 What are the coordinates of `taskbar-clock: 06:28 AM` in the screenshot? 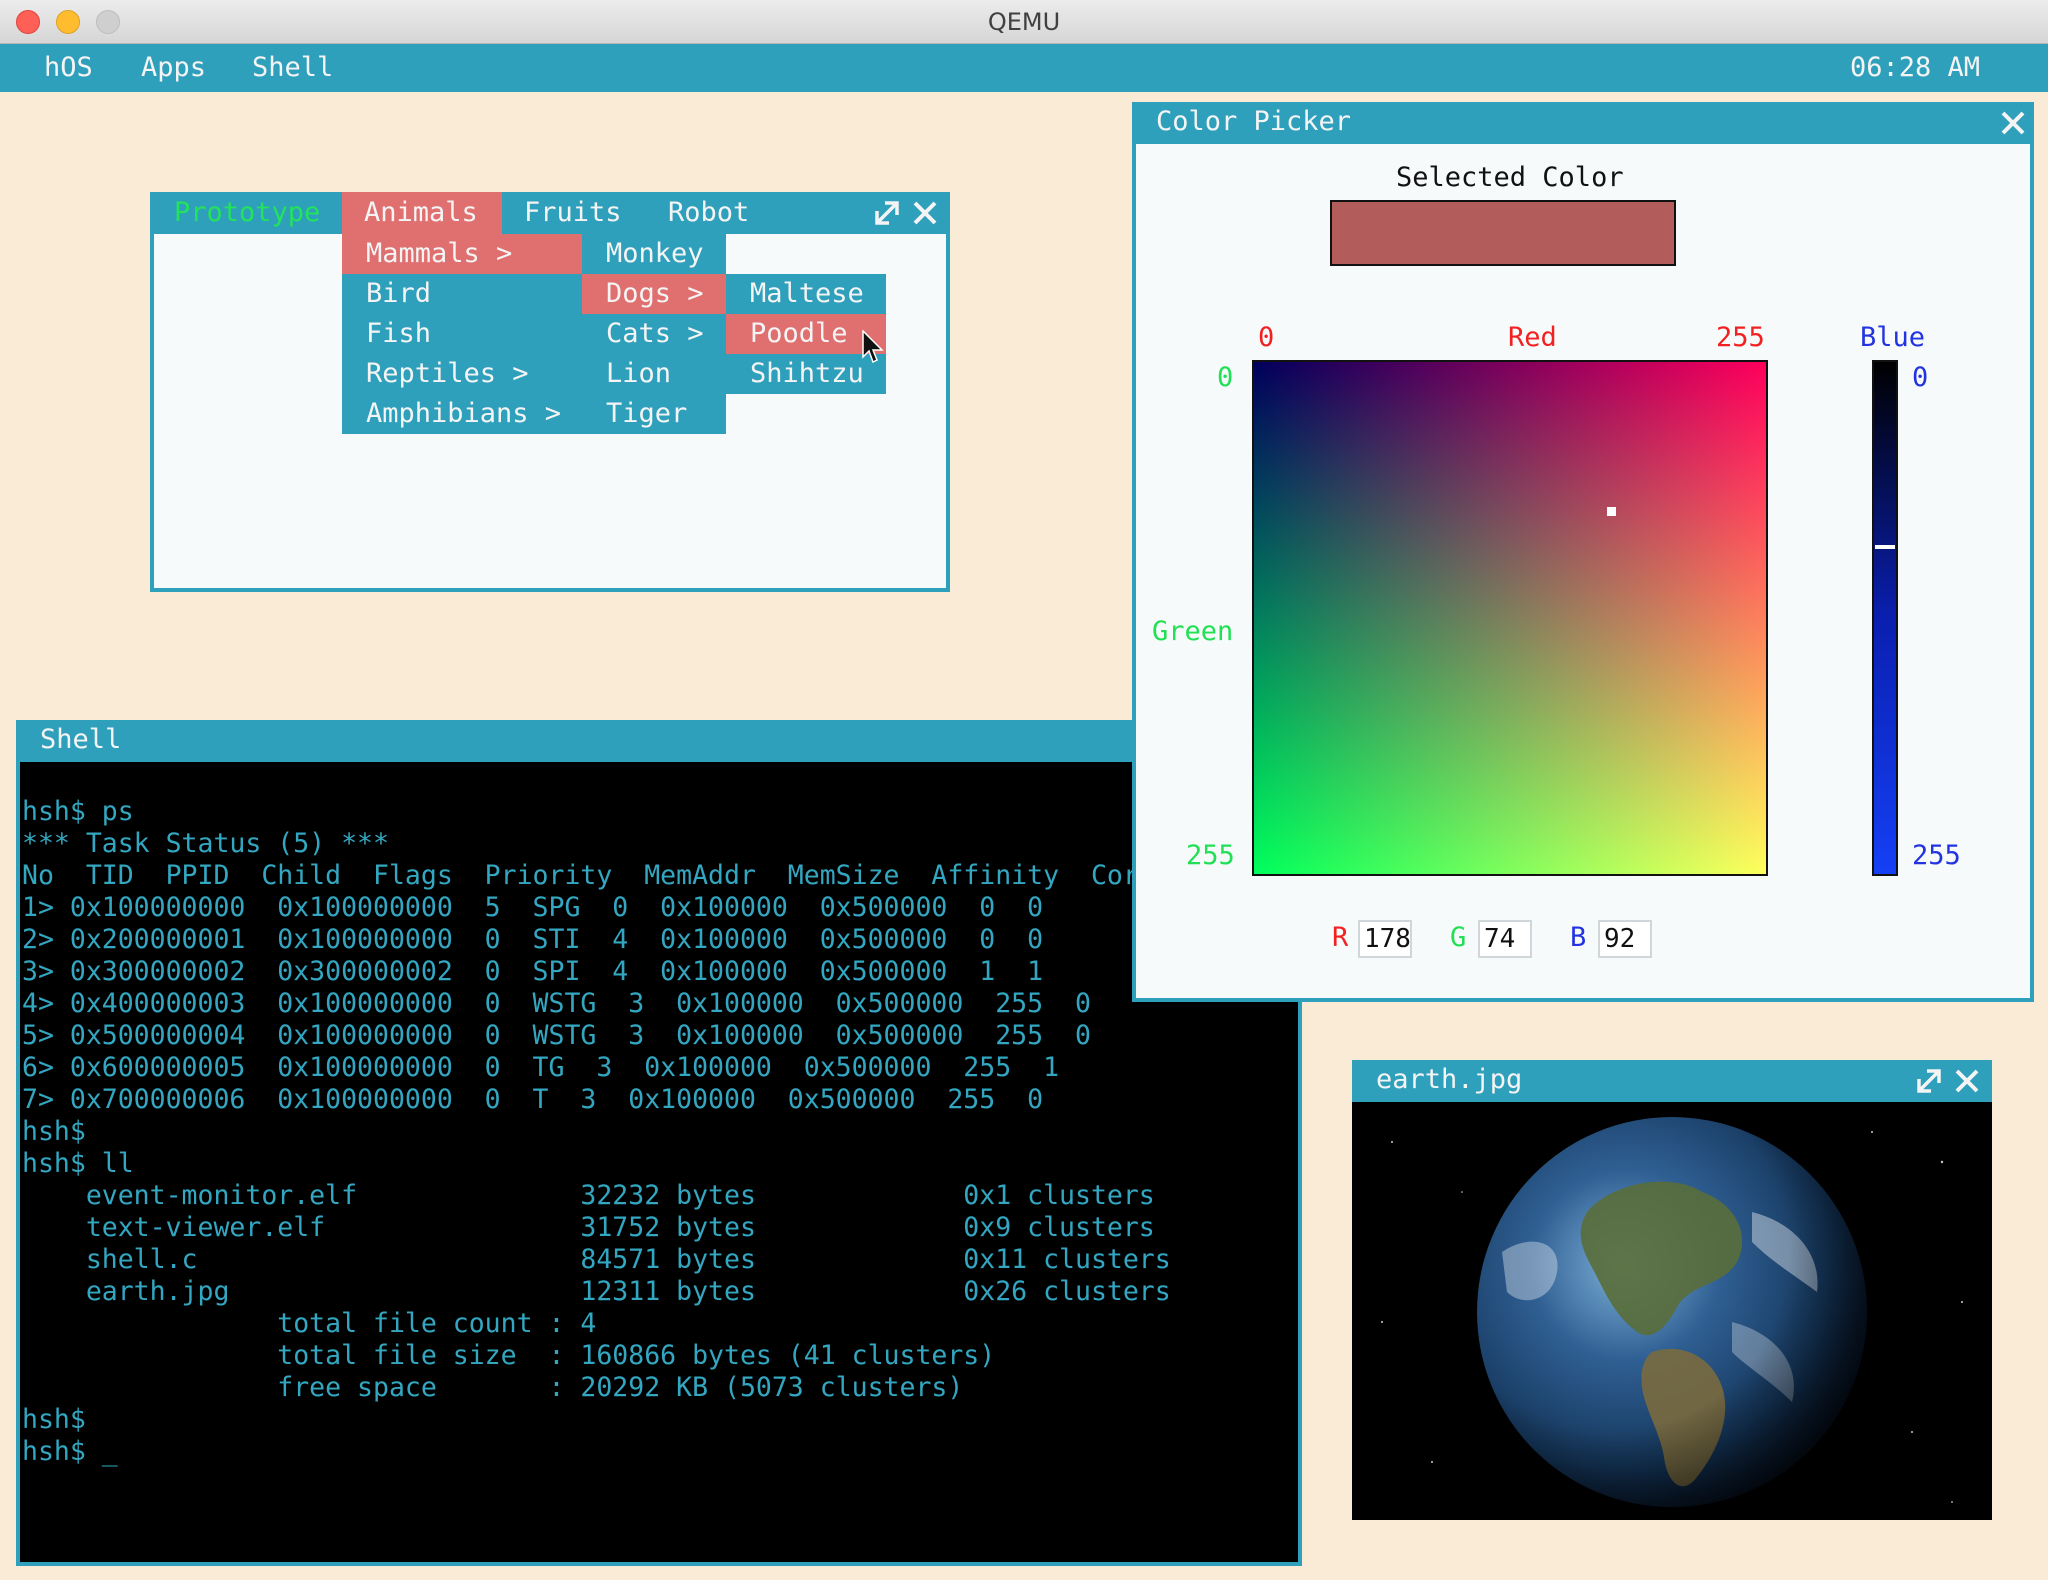 It's located at (1915, 67).